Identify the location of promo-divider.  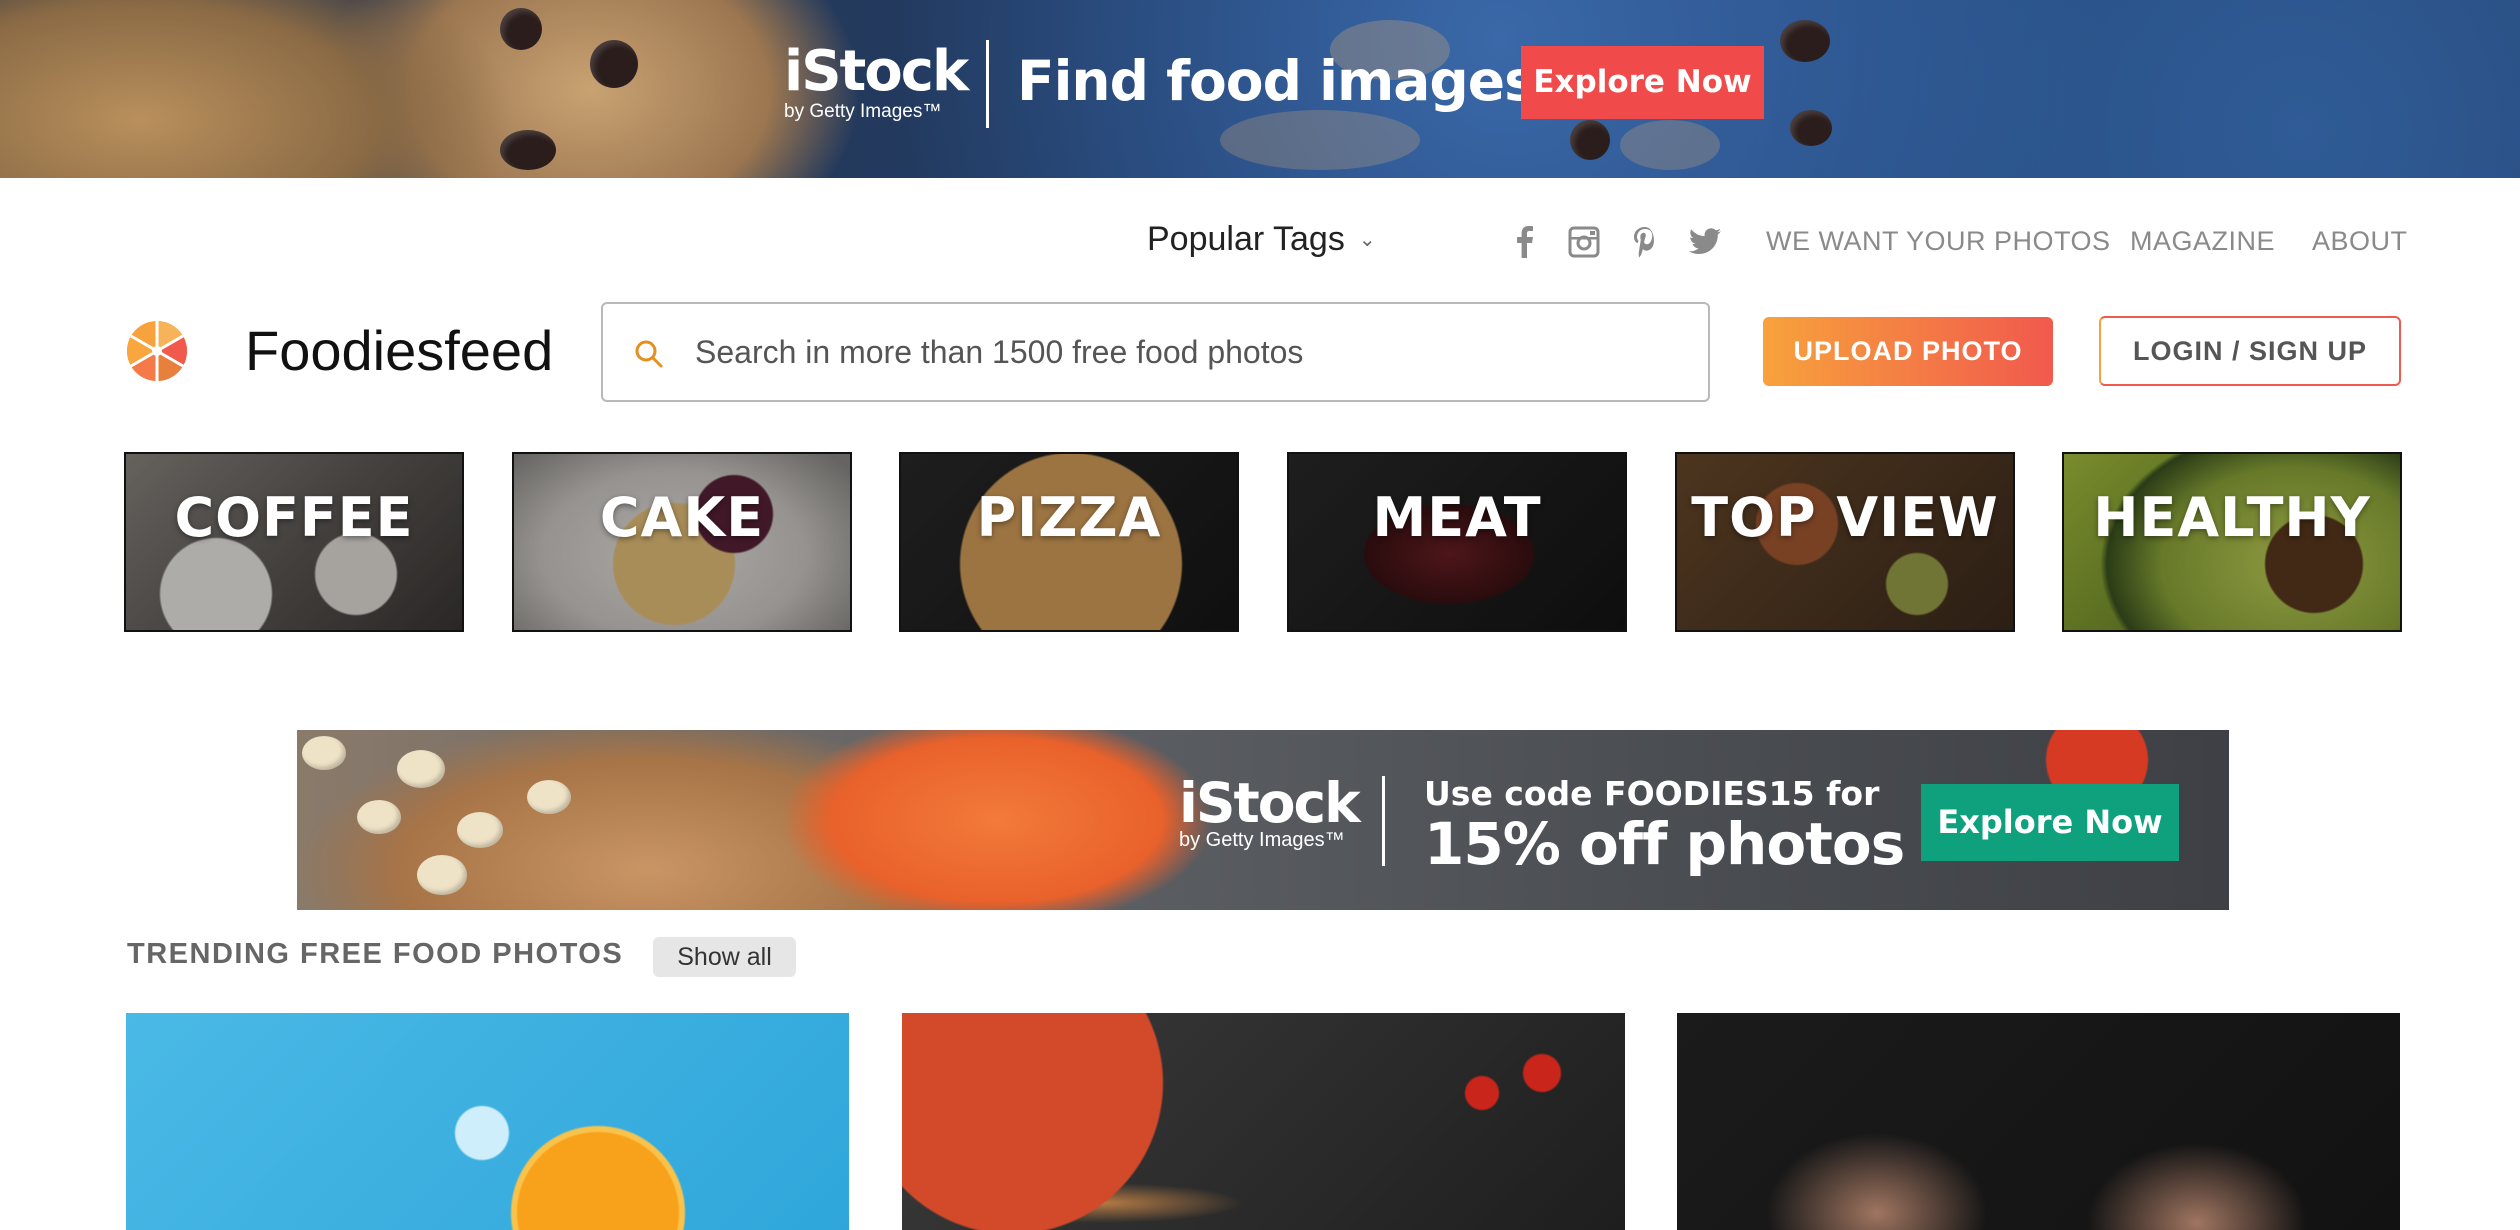
(1383, 821).